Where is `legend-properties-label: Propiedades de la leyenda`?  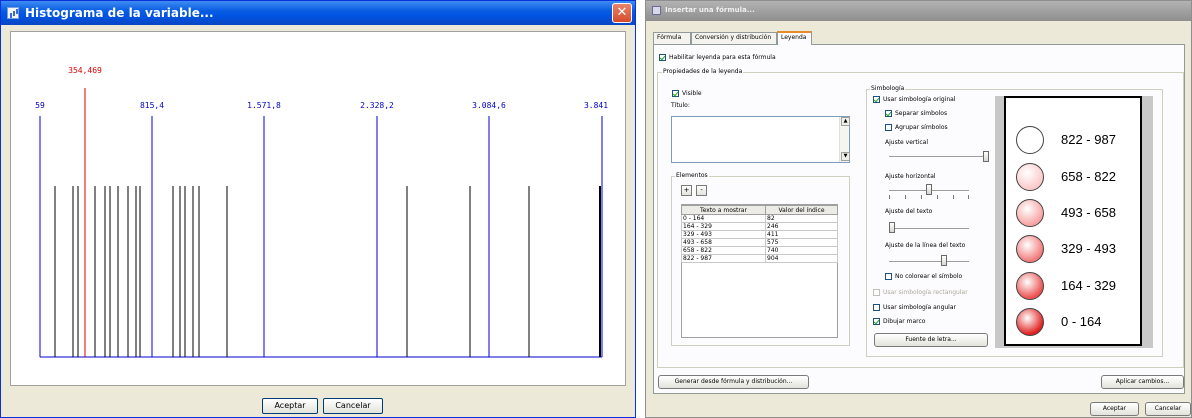
legend-properties-label: Propiedades de la leyenda is located at coordinates (703, 71).